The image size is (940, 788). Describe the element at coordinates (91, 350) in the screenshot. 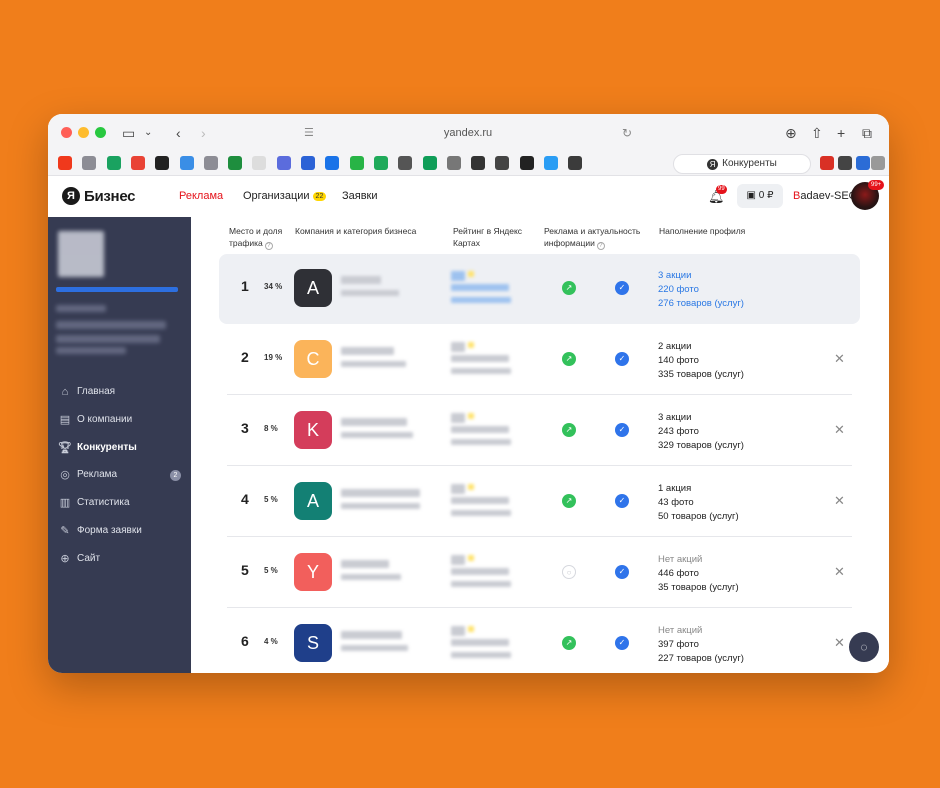

I see `company-address-line3` at that location.